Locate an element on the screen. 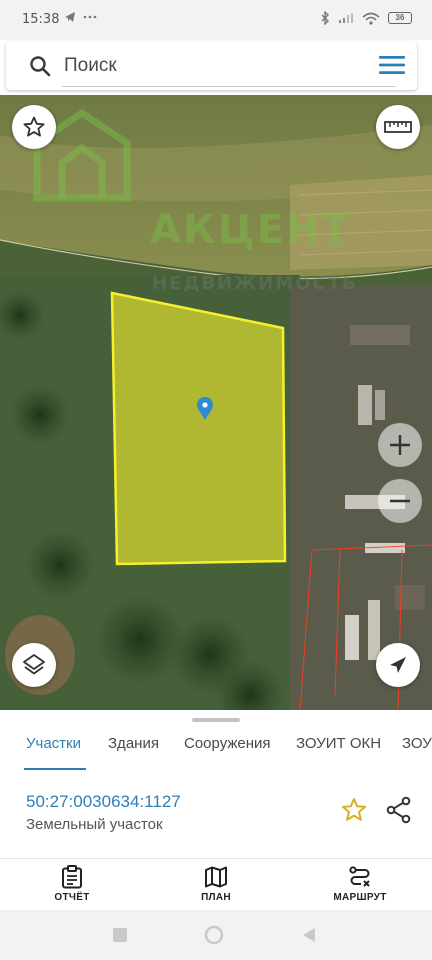 This screenshot has height=960, width=432. navigation-arrow-icon is located at coordinates (398, 665).